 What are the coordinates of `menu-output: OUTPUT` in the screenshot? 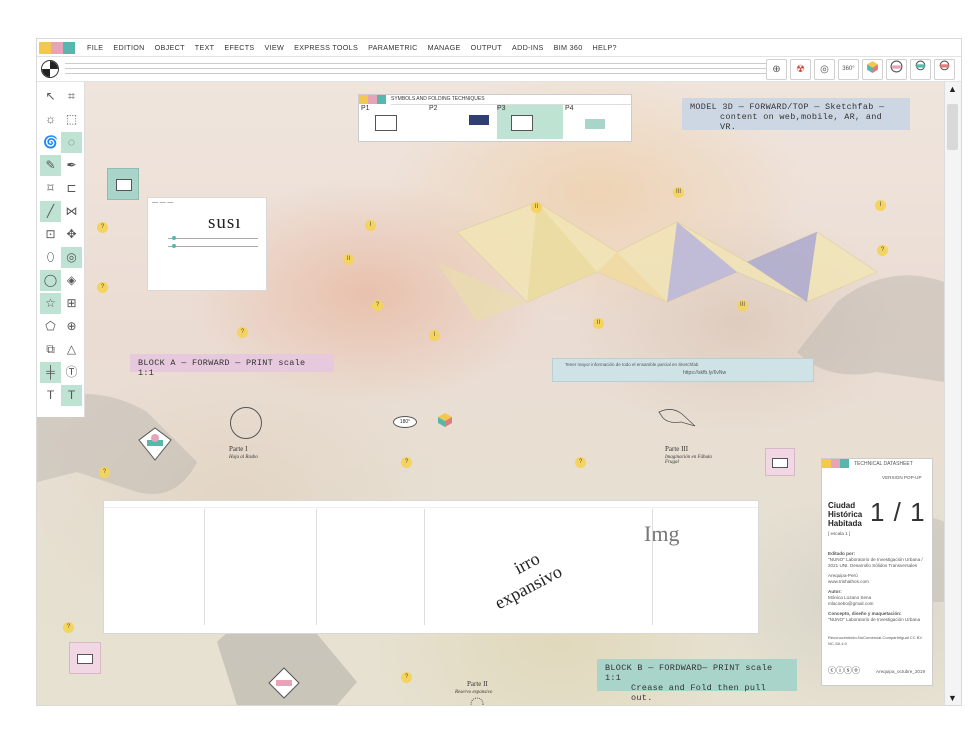 It's located at (486, 47).